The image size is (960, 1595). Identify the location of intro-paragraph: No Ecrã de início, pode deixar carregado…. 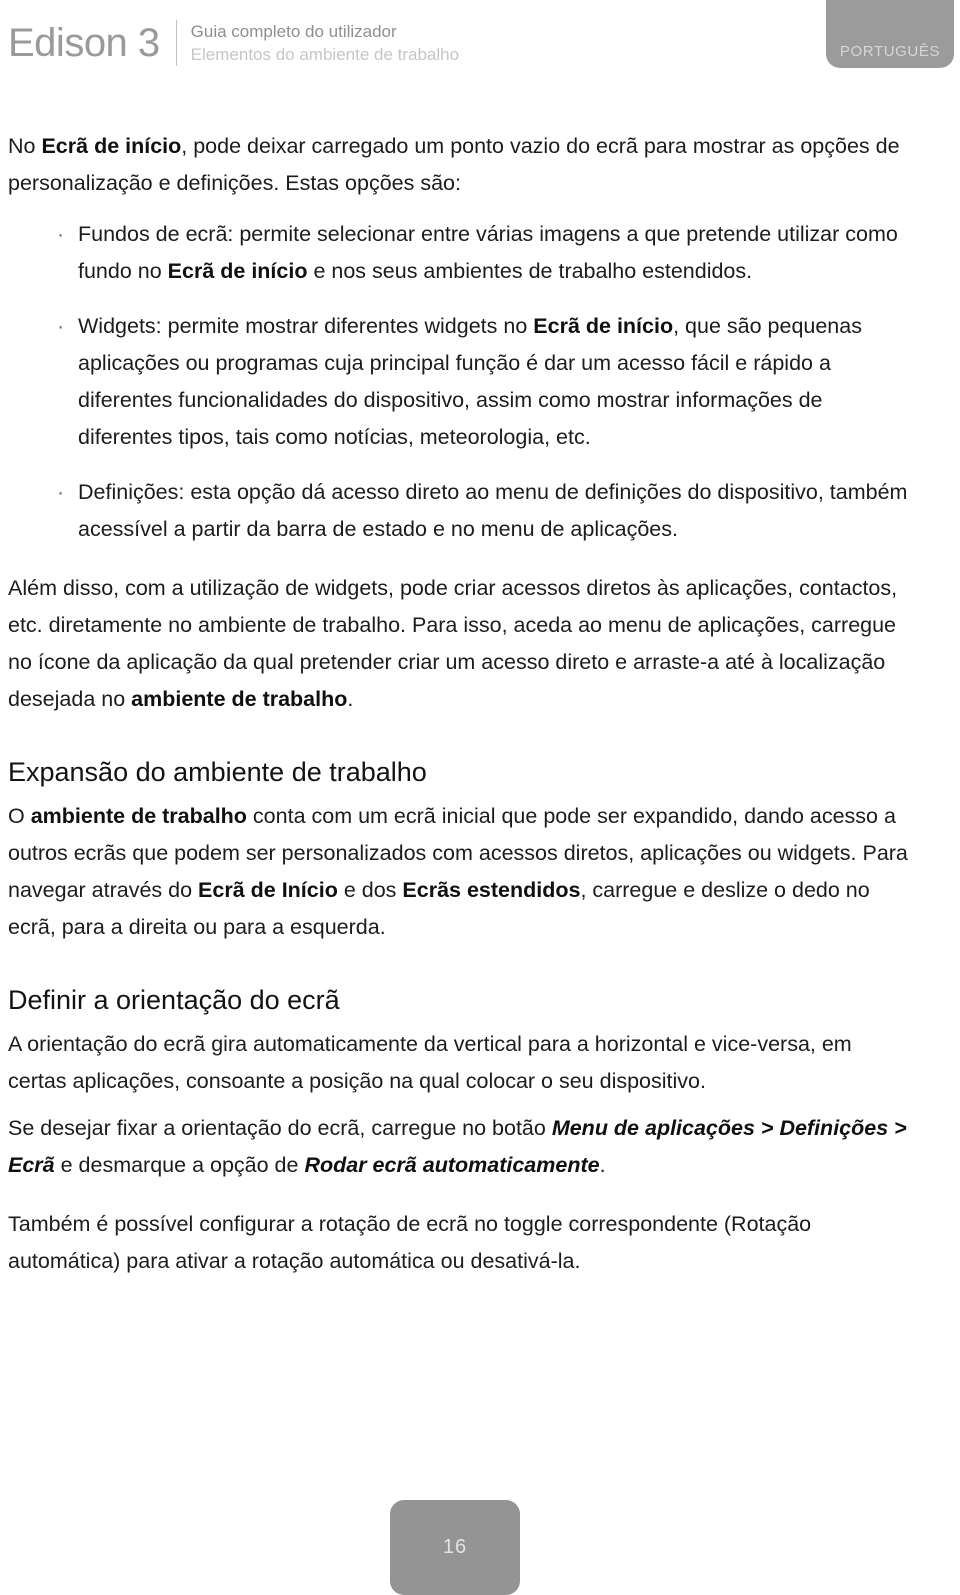
(461, 165).